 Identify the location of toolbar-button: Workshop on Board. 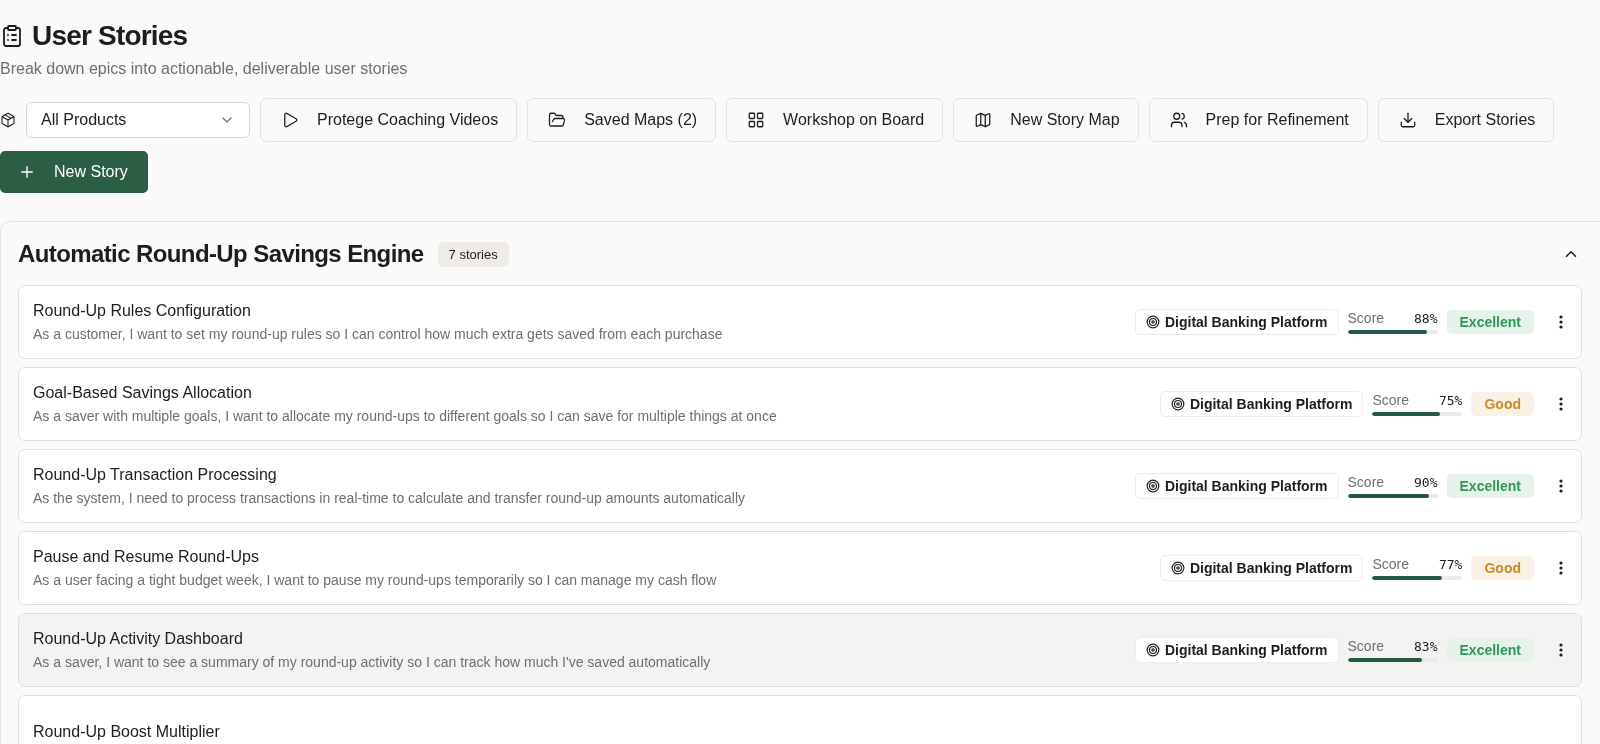
(835, 120).